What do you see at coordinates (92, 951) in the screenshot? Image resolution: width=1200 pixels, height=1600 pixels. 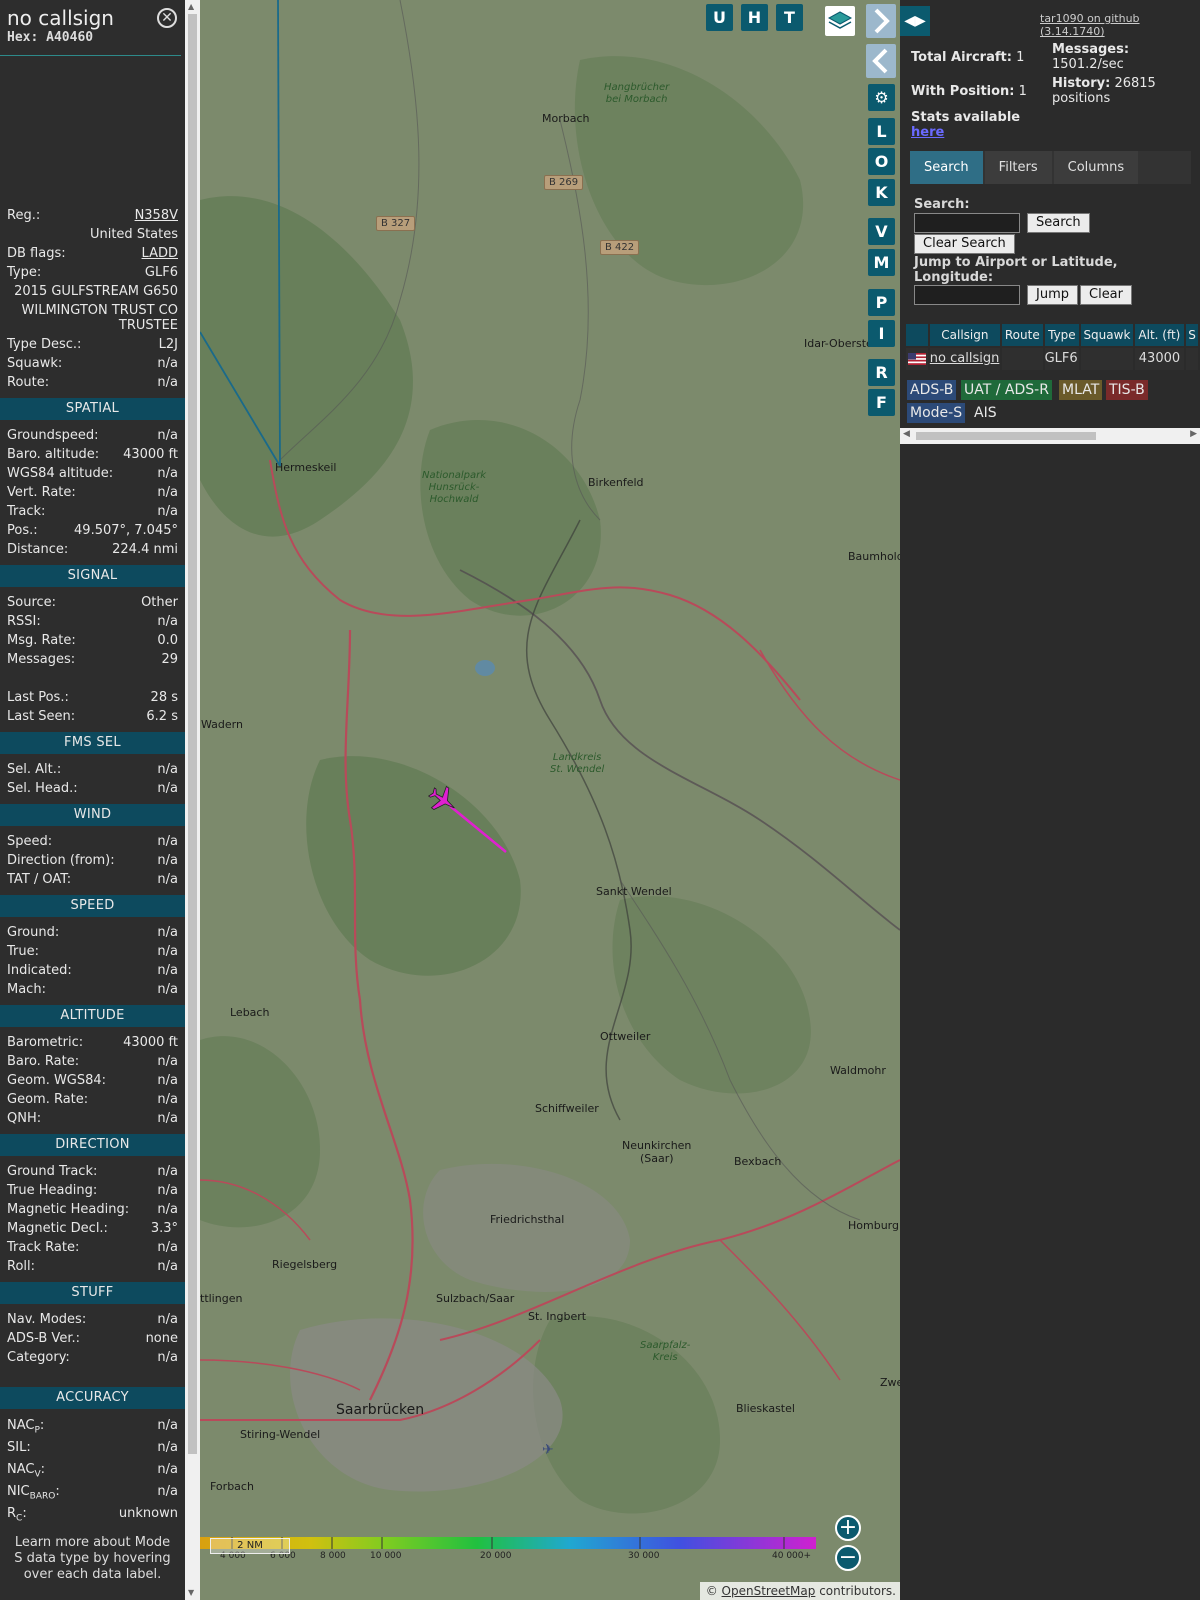 I see `info-row: True: n/a` at bounding box center [92, 951].